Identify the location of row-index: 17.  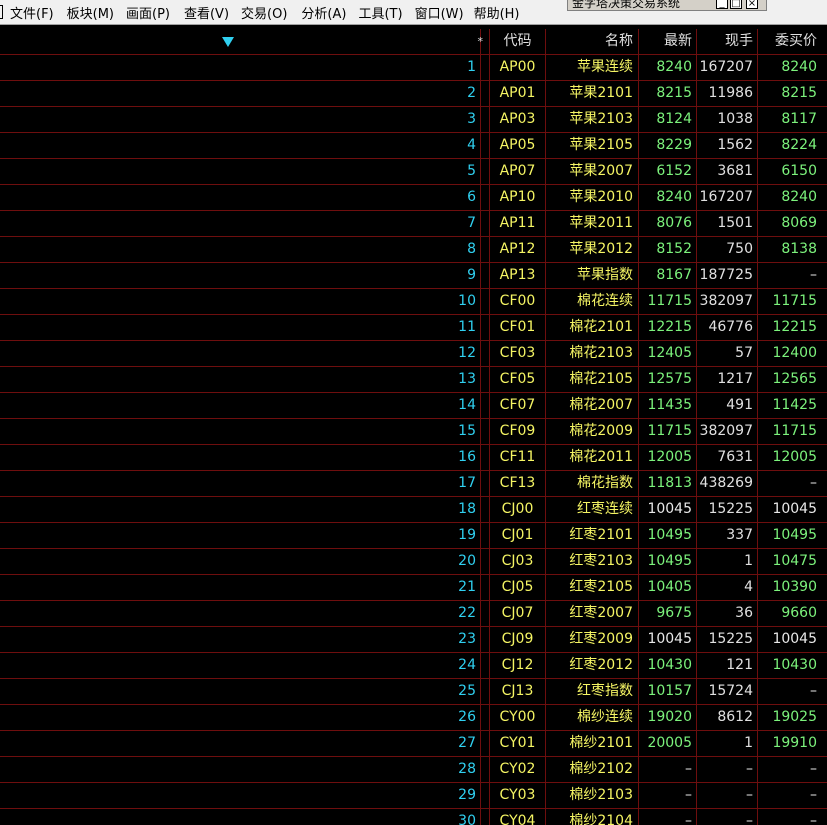
(240, 483).